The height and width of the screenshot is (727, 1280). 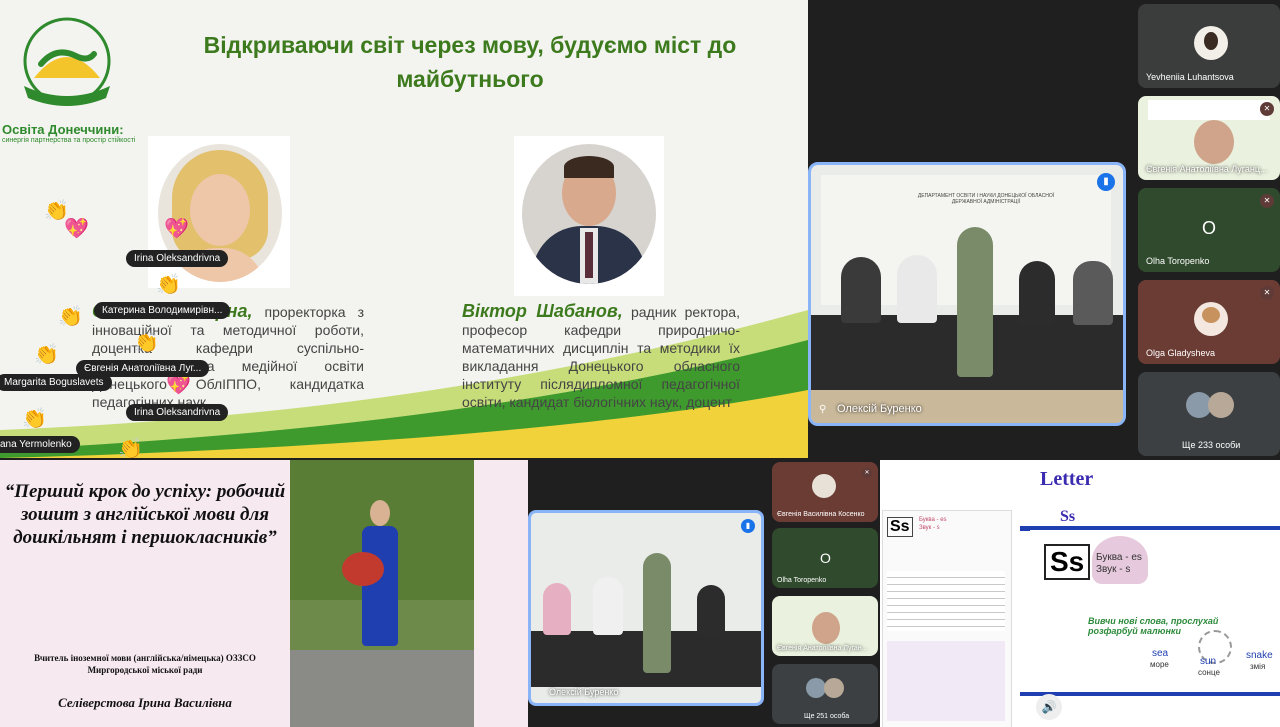 What do you see at coordinates (1160, 653) in the screenshot?
I see `word-sea: sea` at bounding box center [1160, 653].